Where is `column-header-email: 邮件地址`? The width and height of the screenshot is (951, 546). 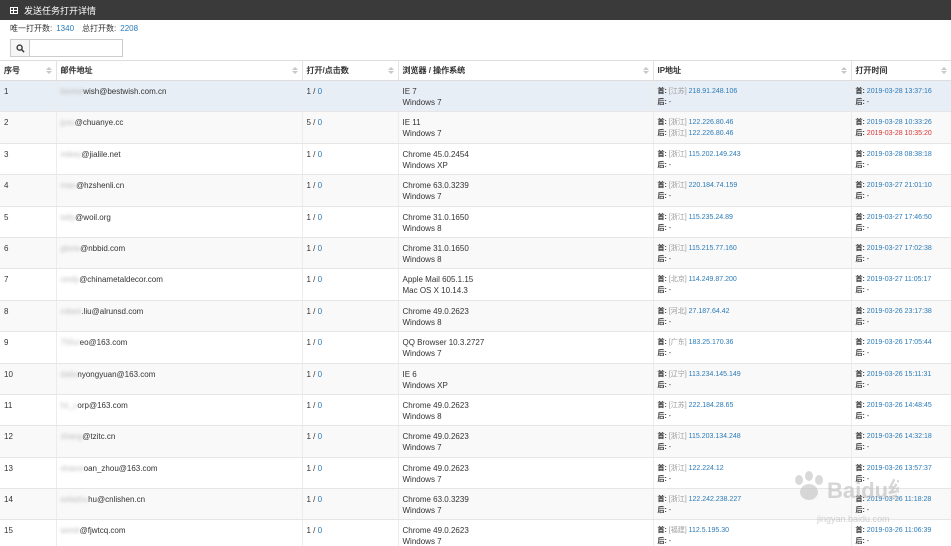
column-header-email: 邮件地址 is located at coordinates (179, 70).